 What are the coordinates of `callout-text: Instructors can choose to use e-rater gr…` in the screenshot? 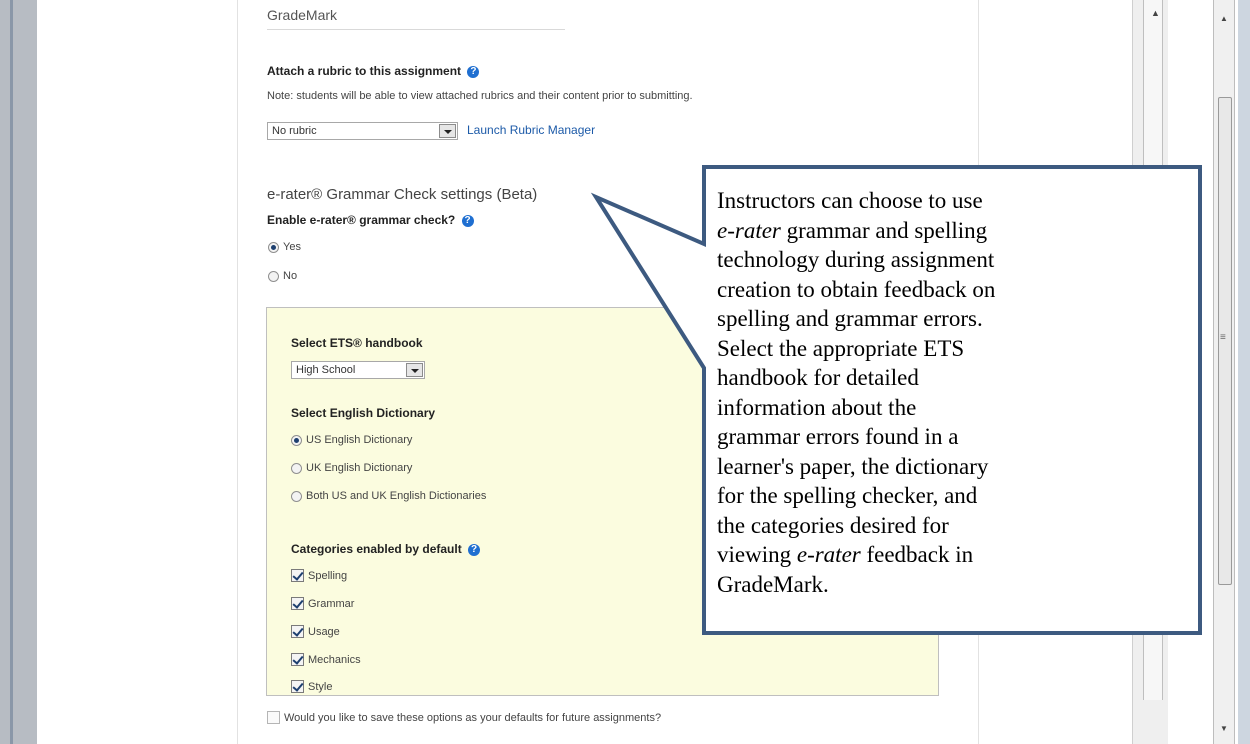 It's located at (857, 392).